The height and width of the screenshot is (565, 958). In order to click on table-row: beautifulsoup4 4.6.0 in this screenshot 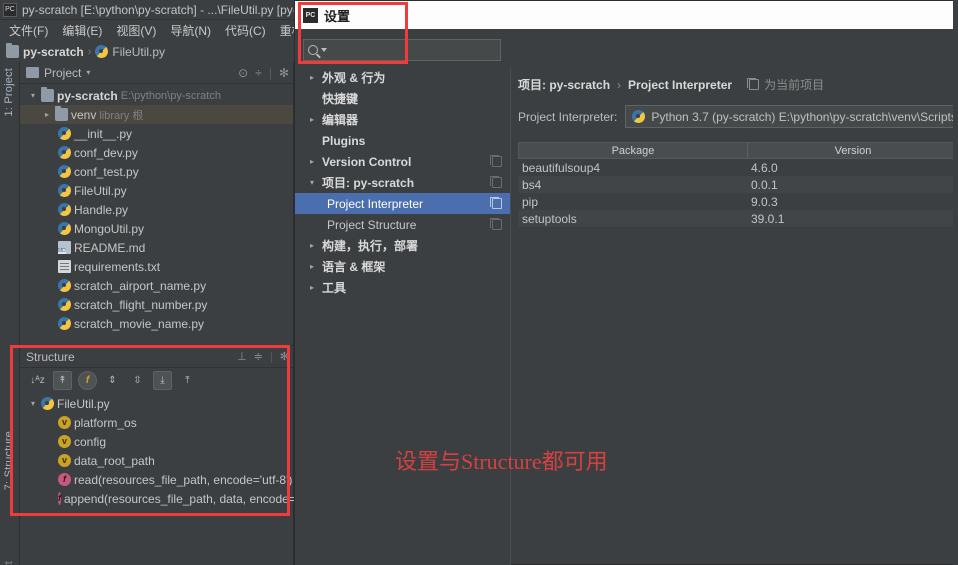, I will do `click(738, 167)`.